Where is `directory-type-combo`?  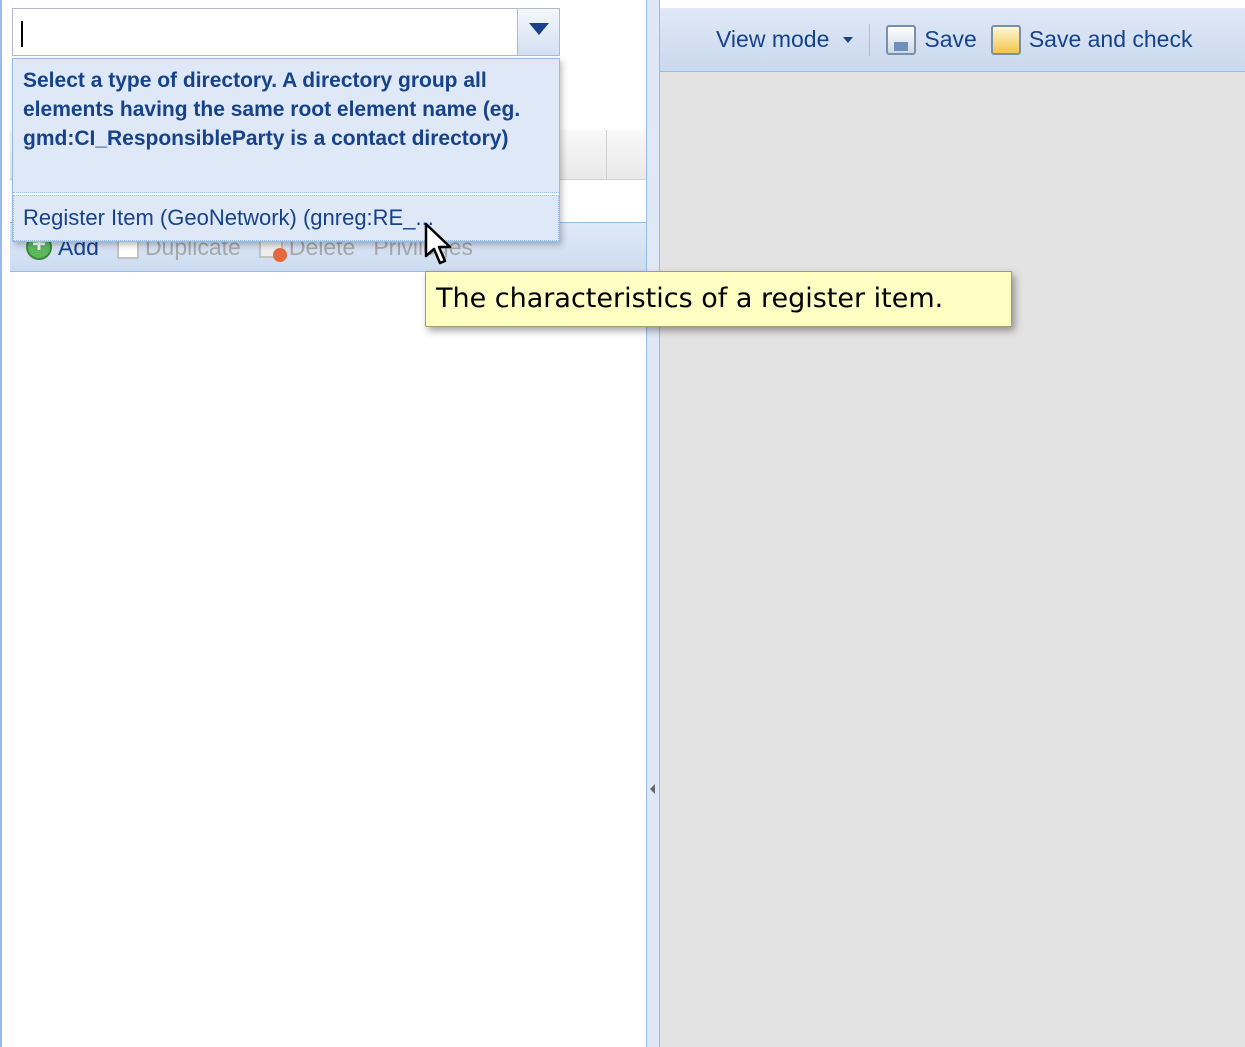 directory-type-combo is located at coordinates (286, 32).